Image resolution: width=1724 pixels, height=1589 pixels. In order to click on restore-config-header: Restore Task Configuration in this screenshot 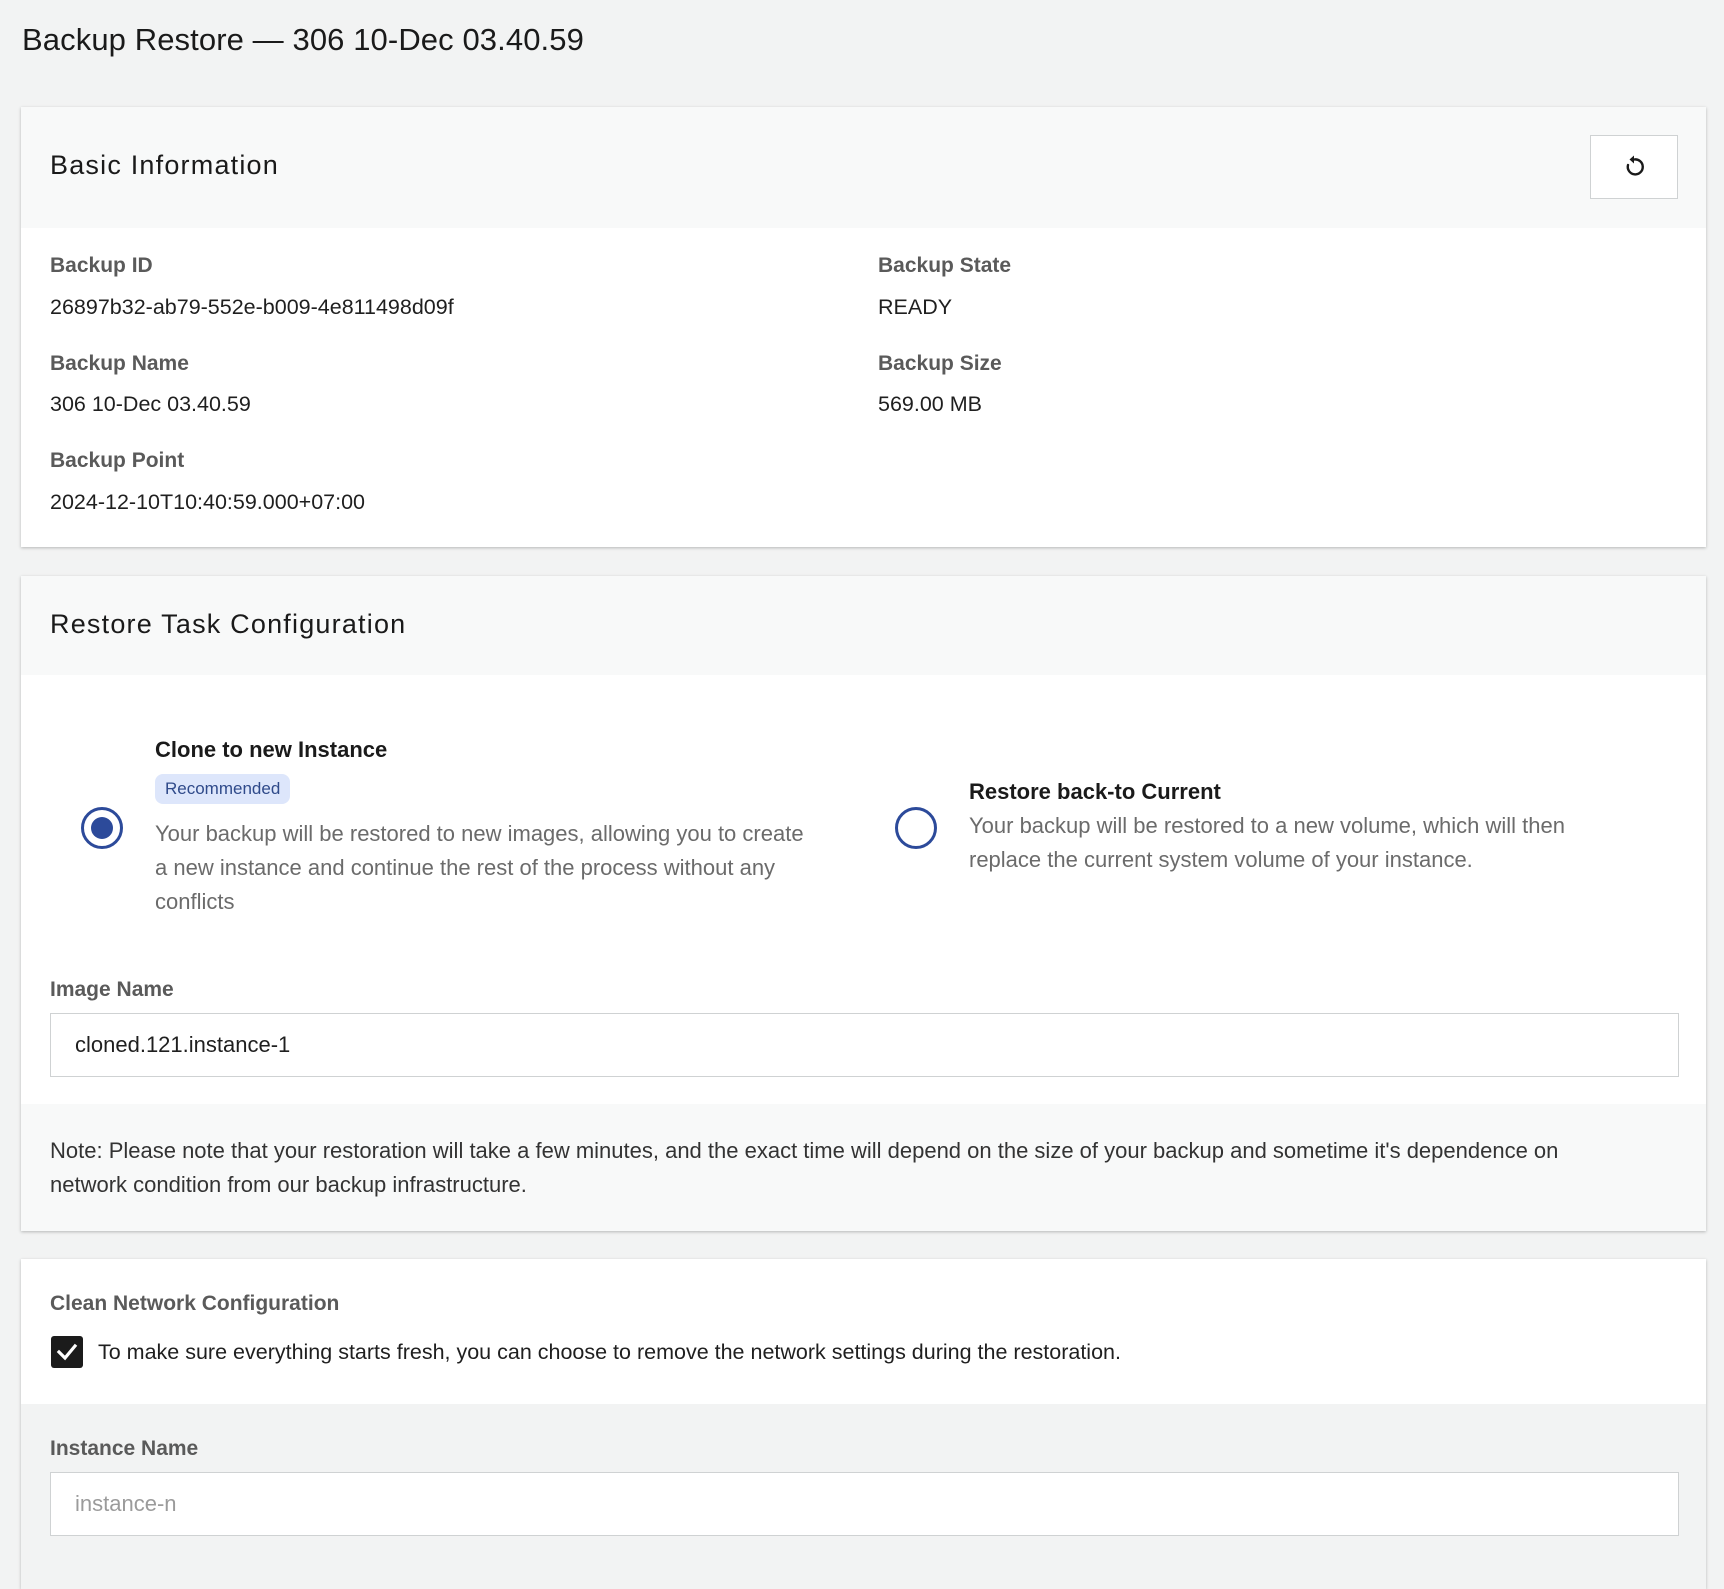, I will do `click(863, 625)`.